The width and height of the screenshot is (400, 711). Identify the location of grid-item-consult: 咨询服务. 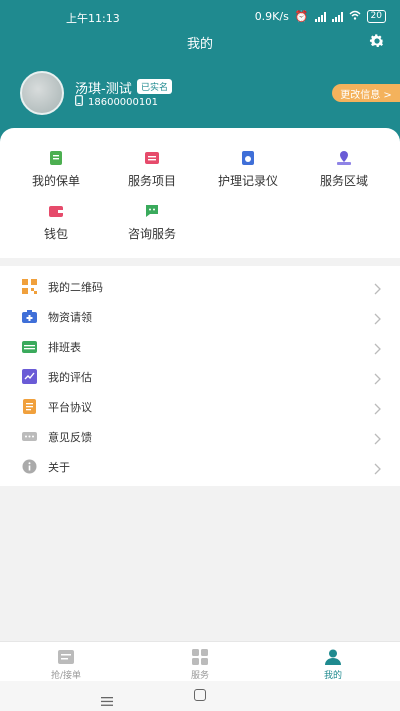
(152, 222).